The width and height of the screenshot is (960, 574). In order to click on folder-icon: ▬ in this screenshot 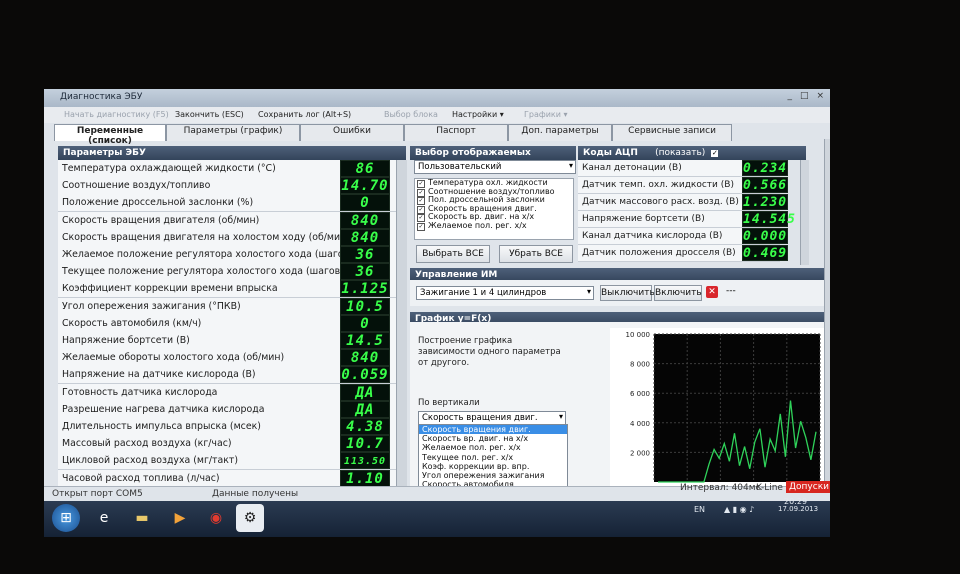, I will do `click(142, 518)`.